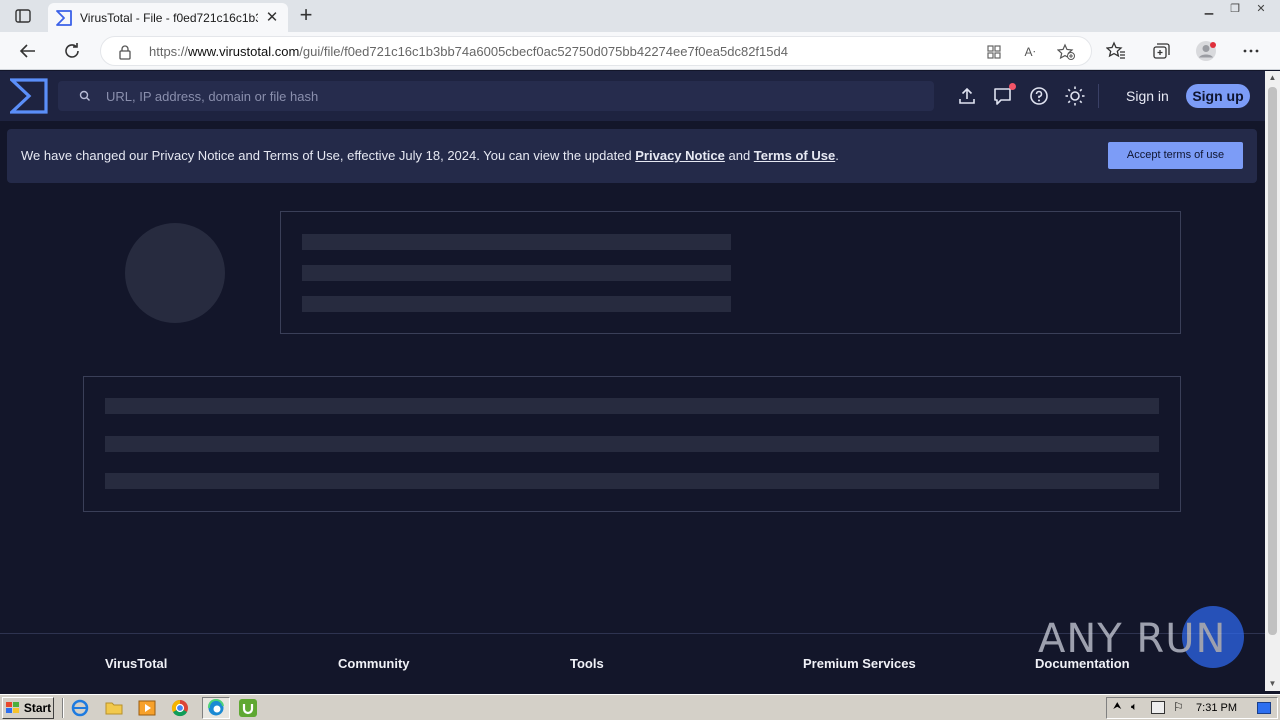 The image size is (1280, 720). Describe the element at coordinates (1117, 706) in the screenshot. I see `tray-expand-icon: ⮝` at that location.